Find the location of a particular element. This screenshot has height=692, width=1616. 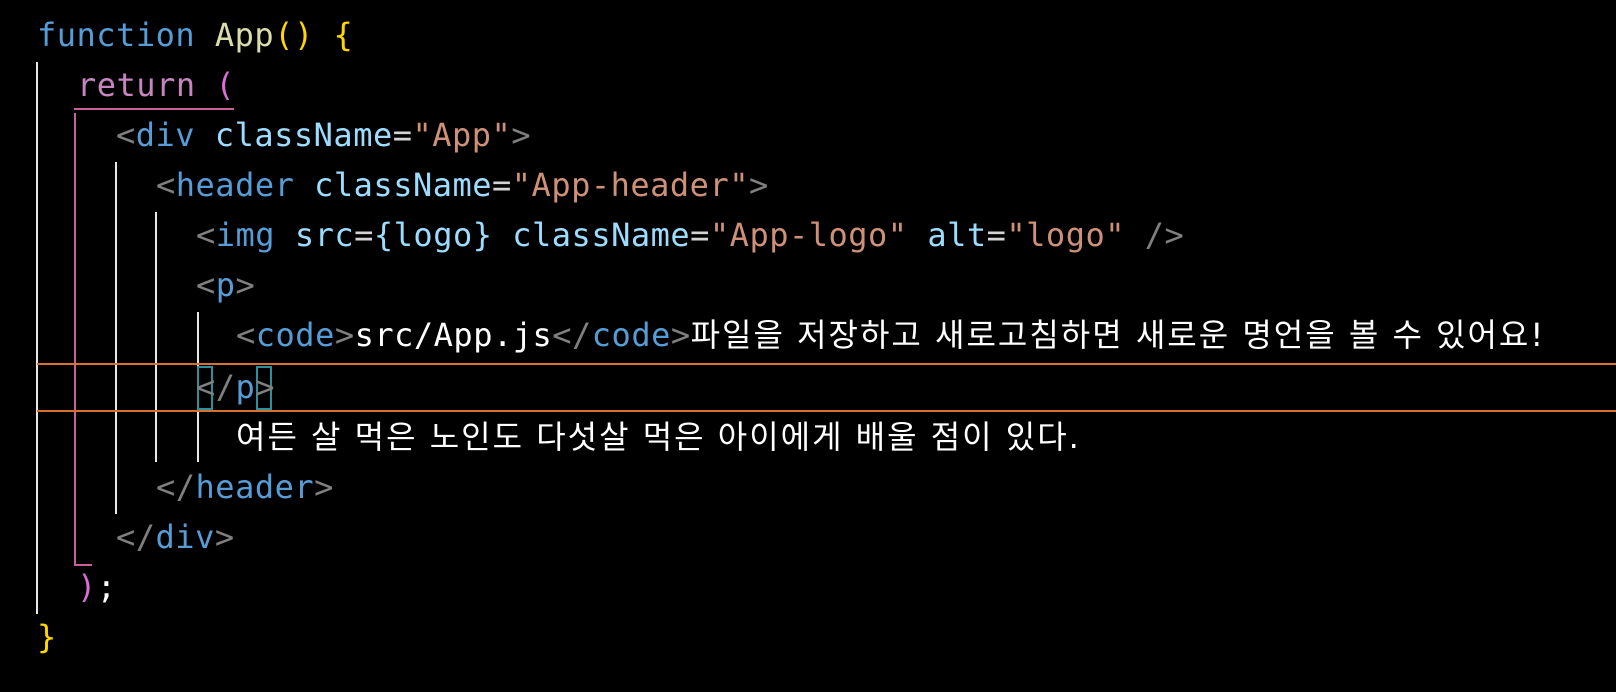

semicolon-token: ; is located at coordinates (106, 587).